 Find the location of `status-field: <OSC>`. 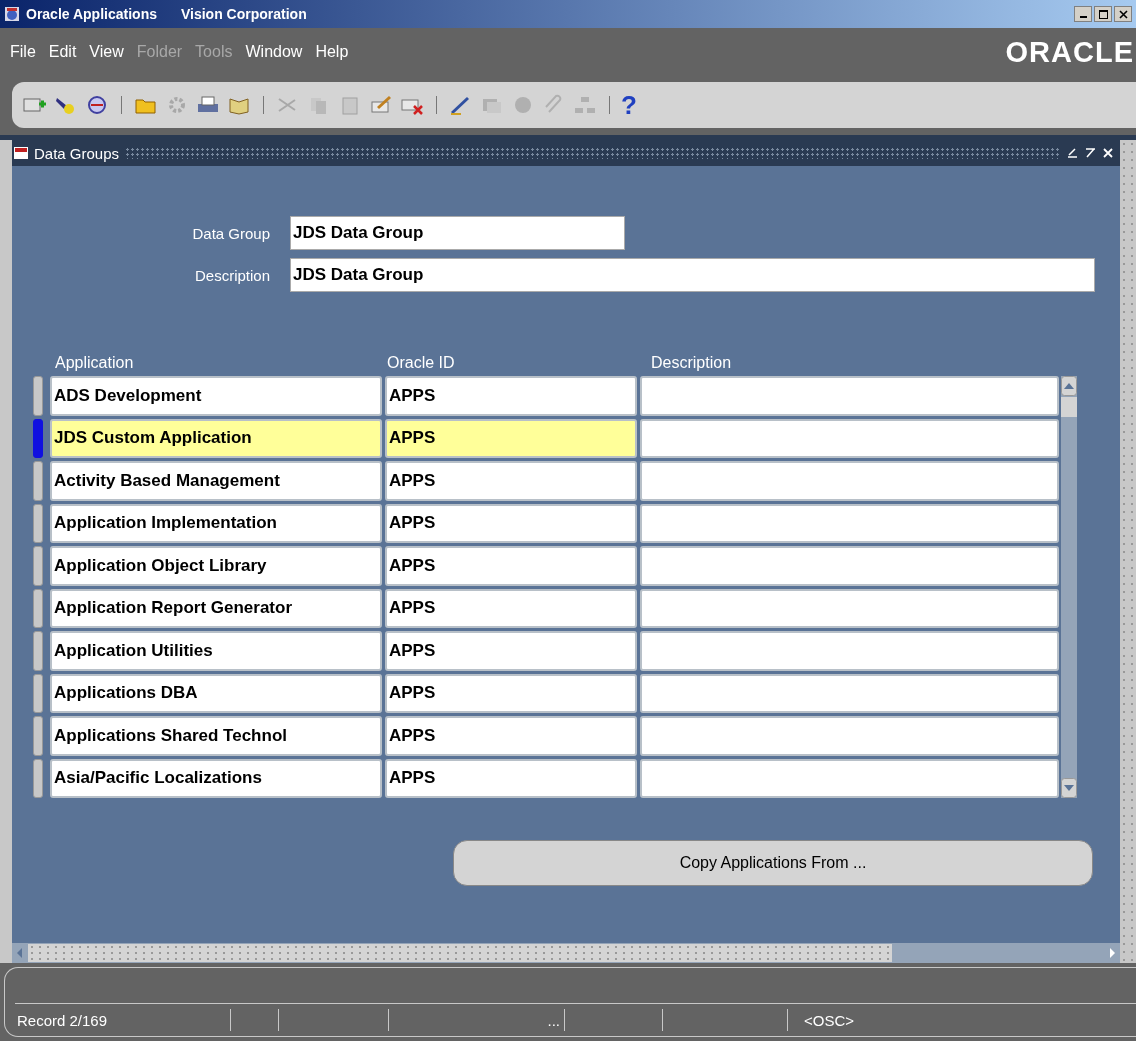

status-field: <OSC> is located at coordinates (823, 1020).